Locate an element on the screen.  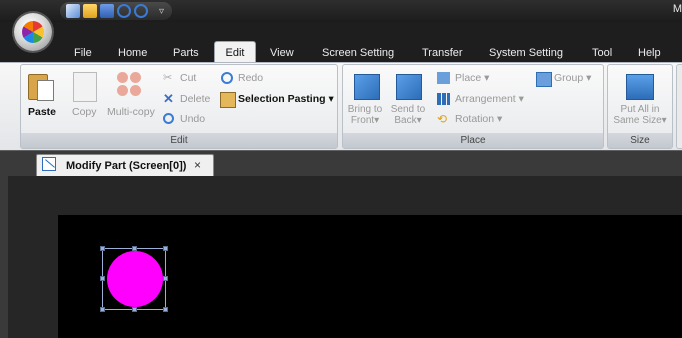
paste-button: Paste is located at coordinates (42, 112).